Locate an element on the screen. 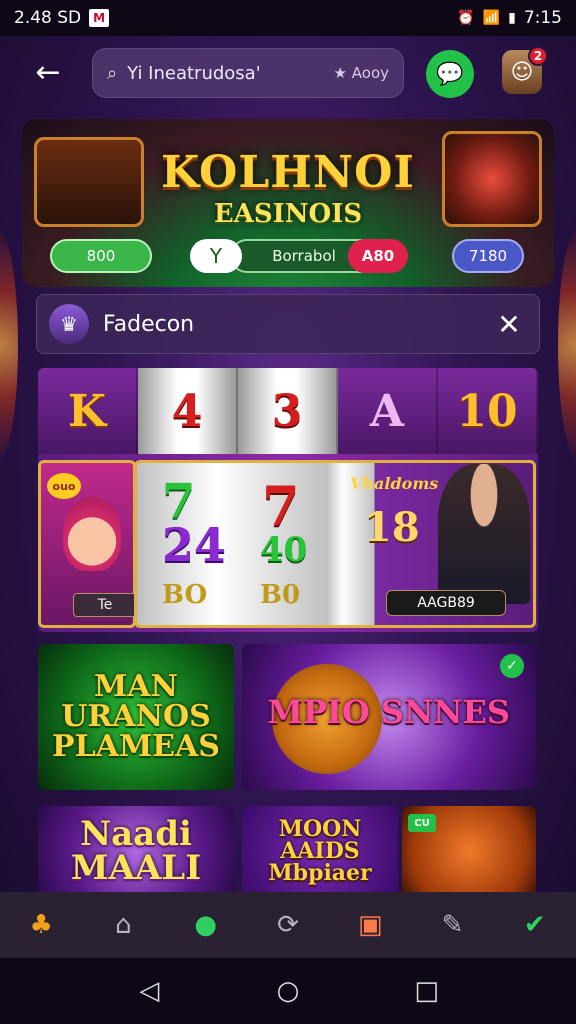 This screenshot has width=576, height=1024. game-tile-title: MPIO SNNES is located at coordinates (388, 712).